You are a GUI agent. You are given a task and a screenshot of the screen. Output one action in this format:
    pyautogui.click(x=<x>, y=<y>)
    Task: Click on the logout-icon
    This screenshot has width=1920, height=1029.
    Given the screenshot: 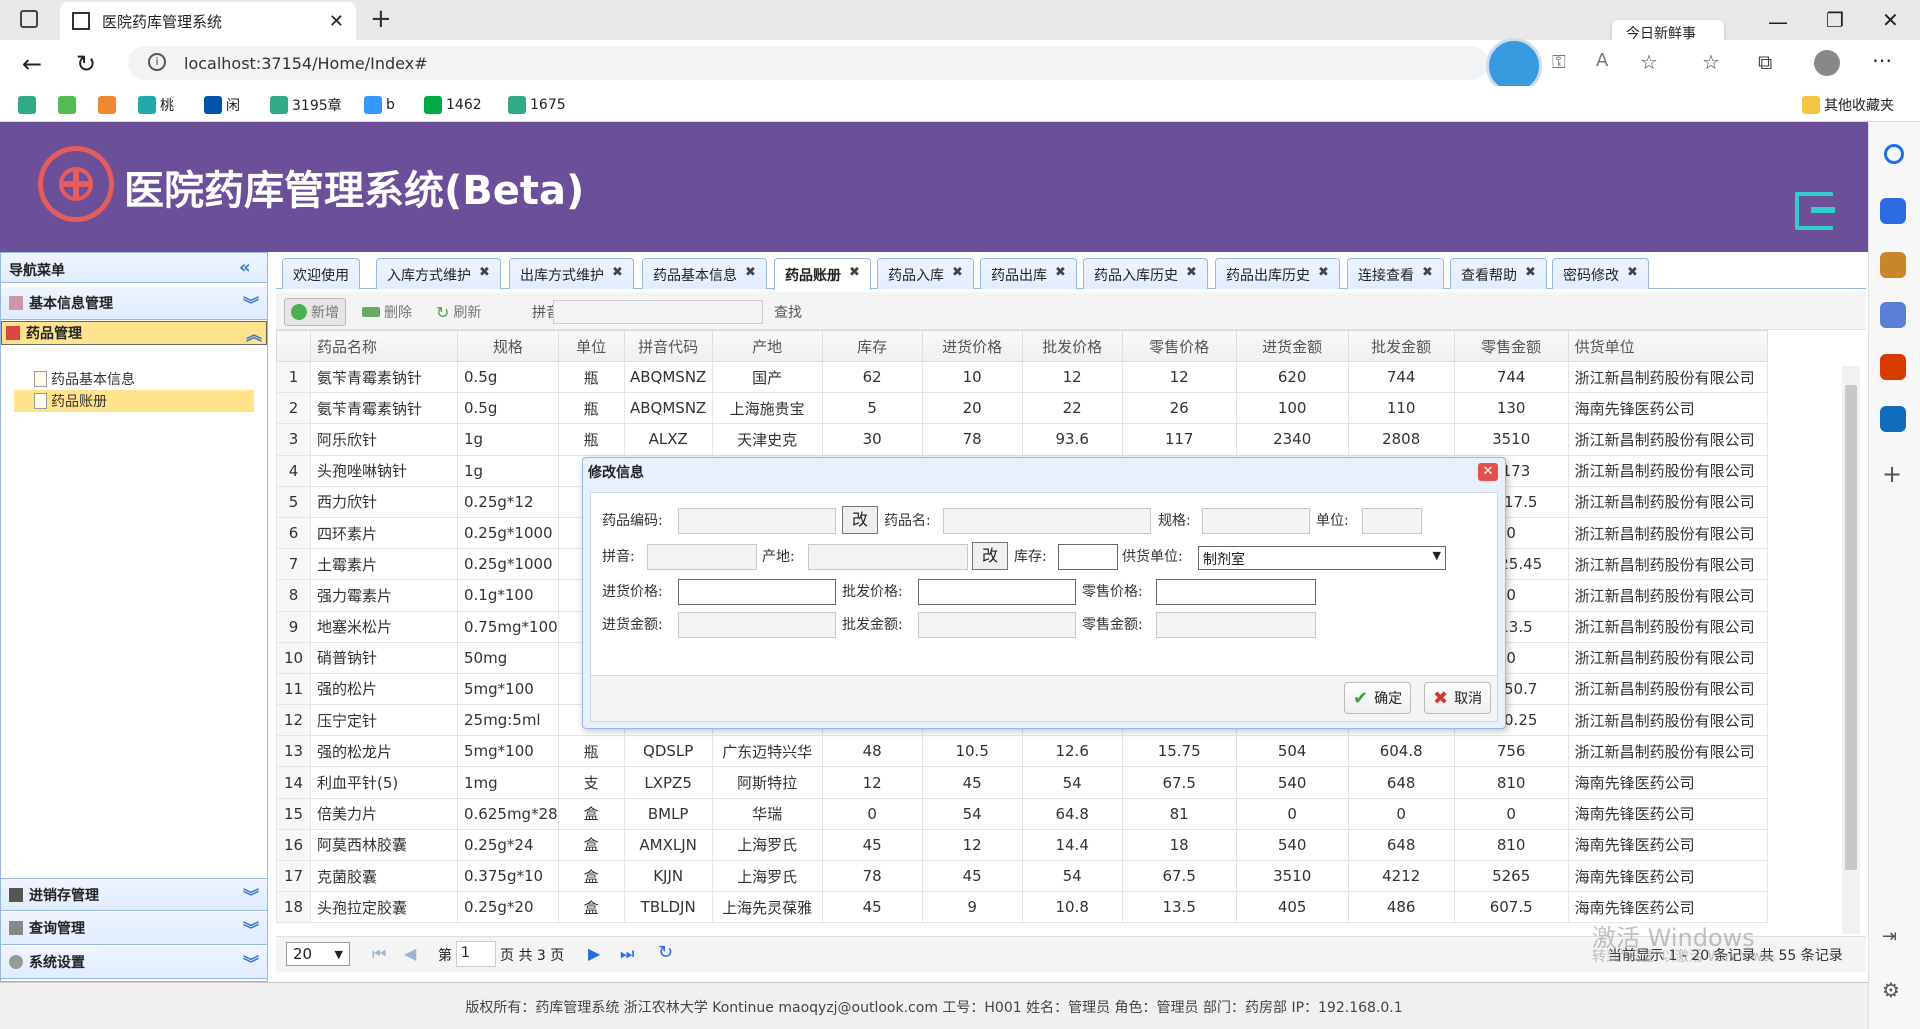 What is the action you would take?
    pyautogui.click(x=1815, y=211)
    